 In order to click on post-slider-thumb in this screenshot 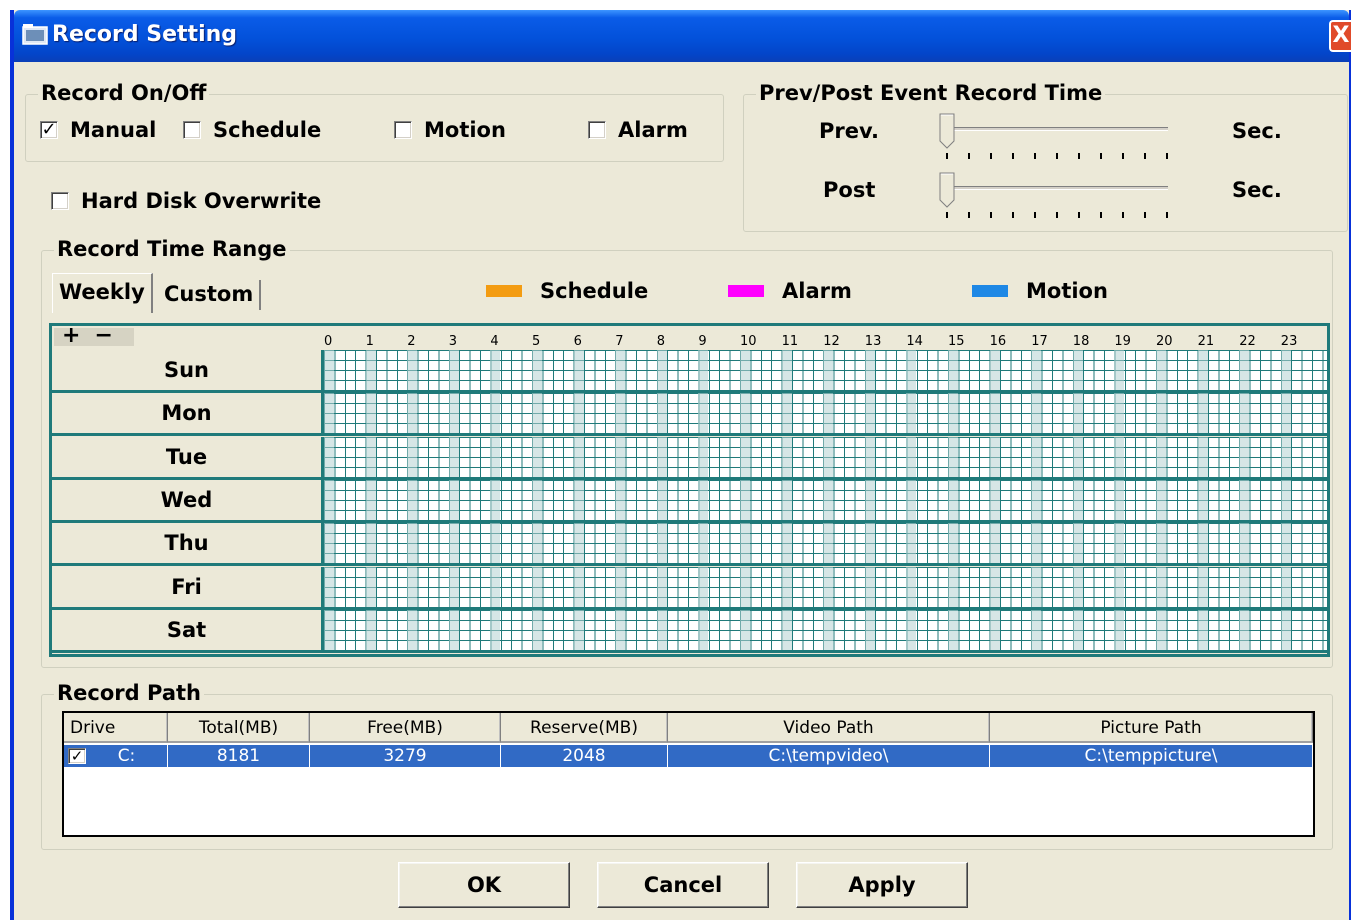, I will do `click(947, 190)`.